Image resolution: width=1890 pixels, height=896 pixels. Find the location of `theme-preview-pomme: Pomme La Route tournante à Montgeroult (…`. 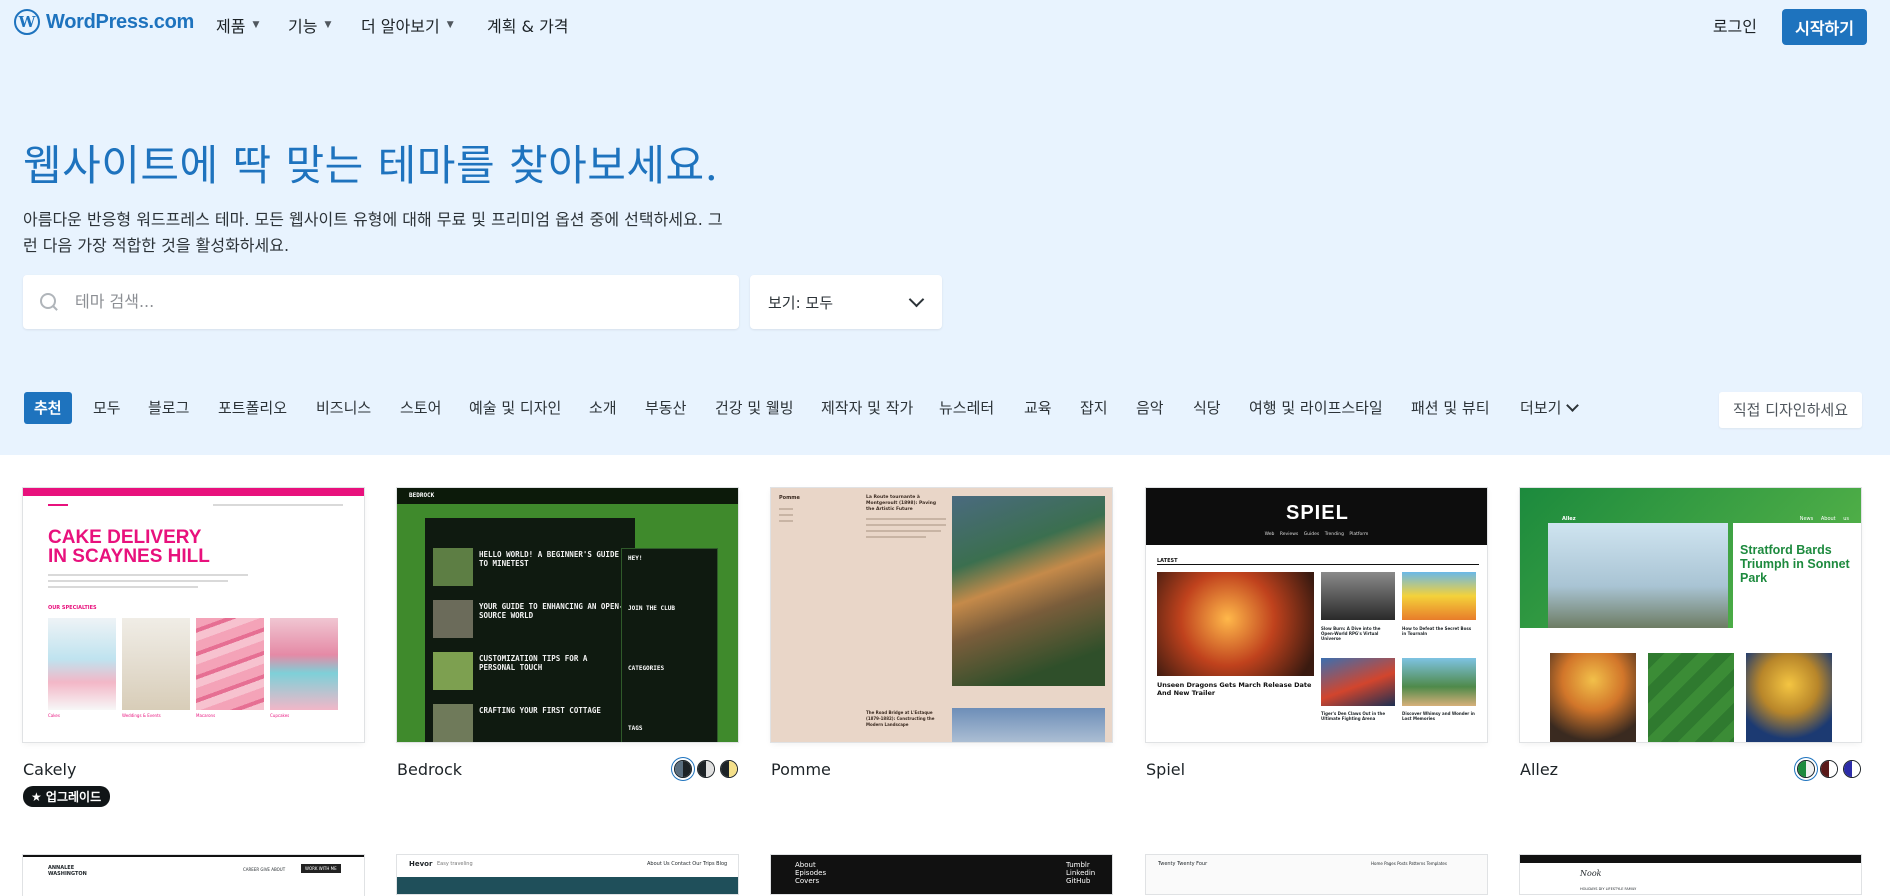

theme-preview-pomme: Pomme La Route tournante à Montgeroult (… is located at coordinates (941, 615).